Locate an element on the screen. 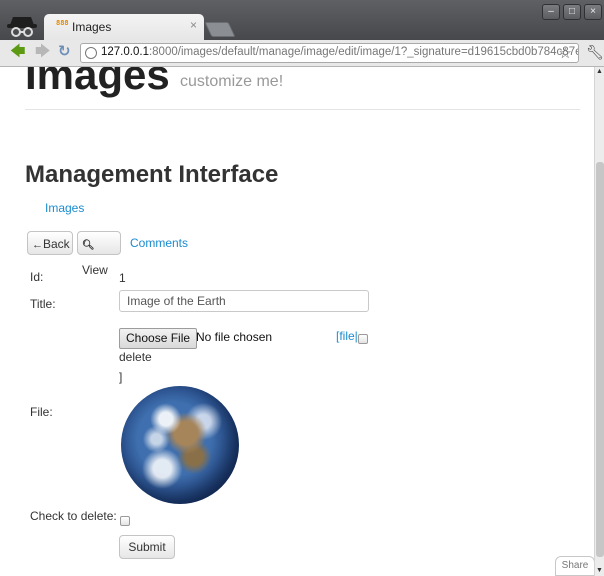  reload-icon: ↻ is located at coordinates (64, 52).